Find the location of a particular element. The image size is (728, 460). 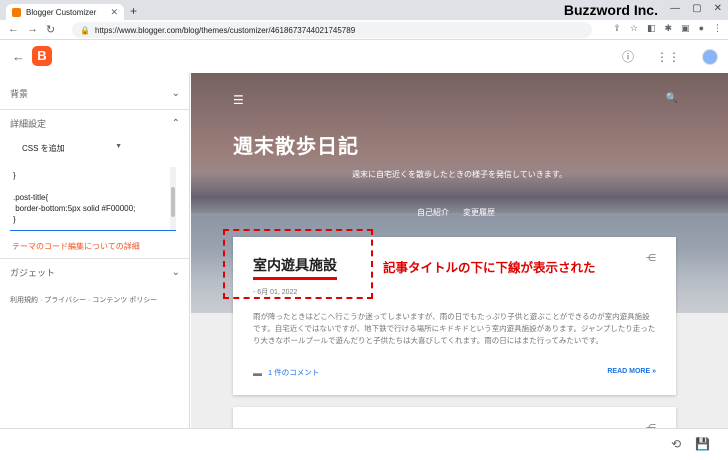

comments-link: ▬ 1 件のコメント is located at coordinates (286, 372).